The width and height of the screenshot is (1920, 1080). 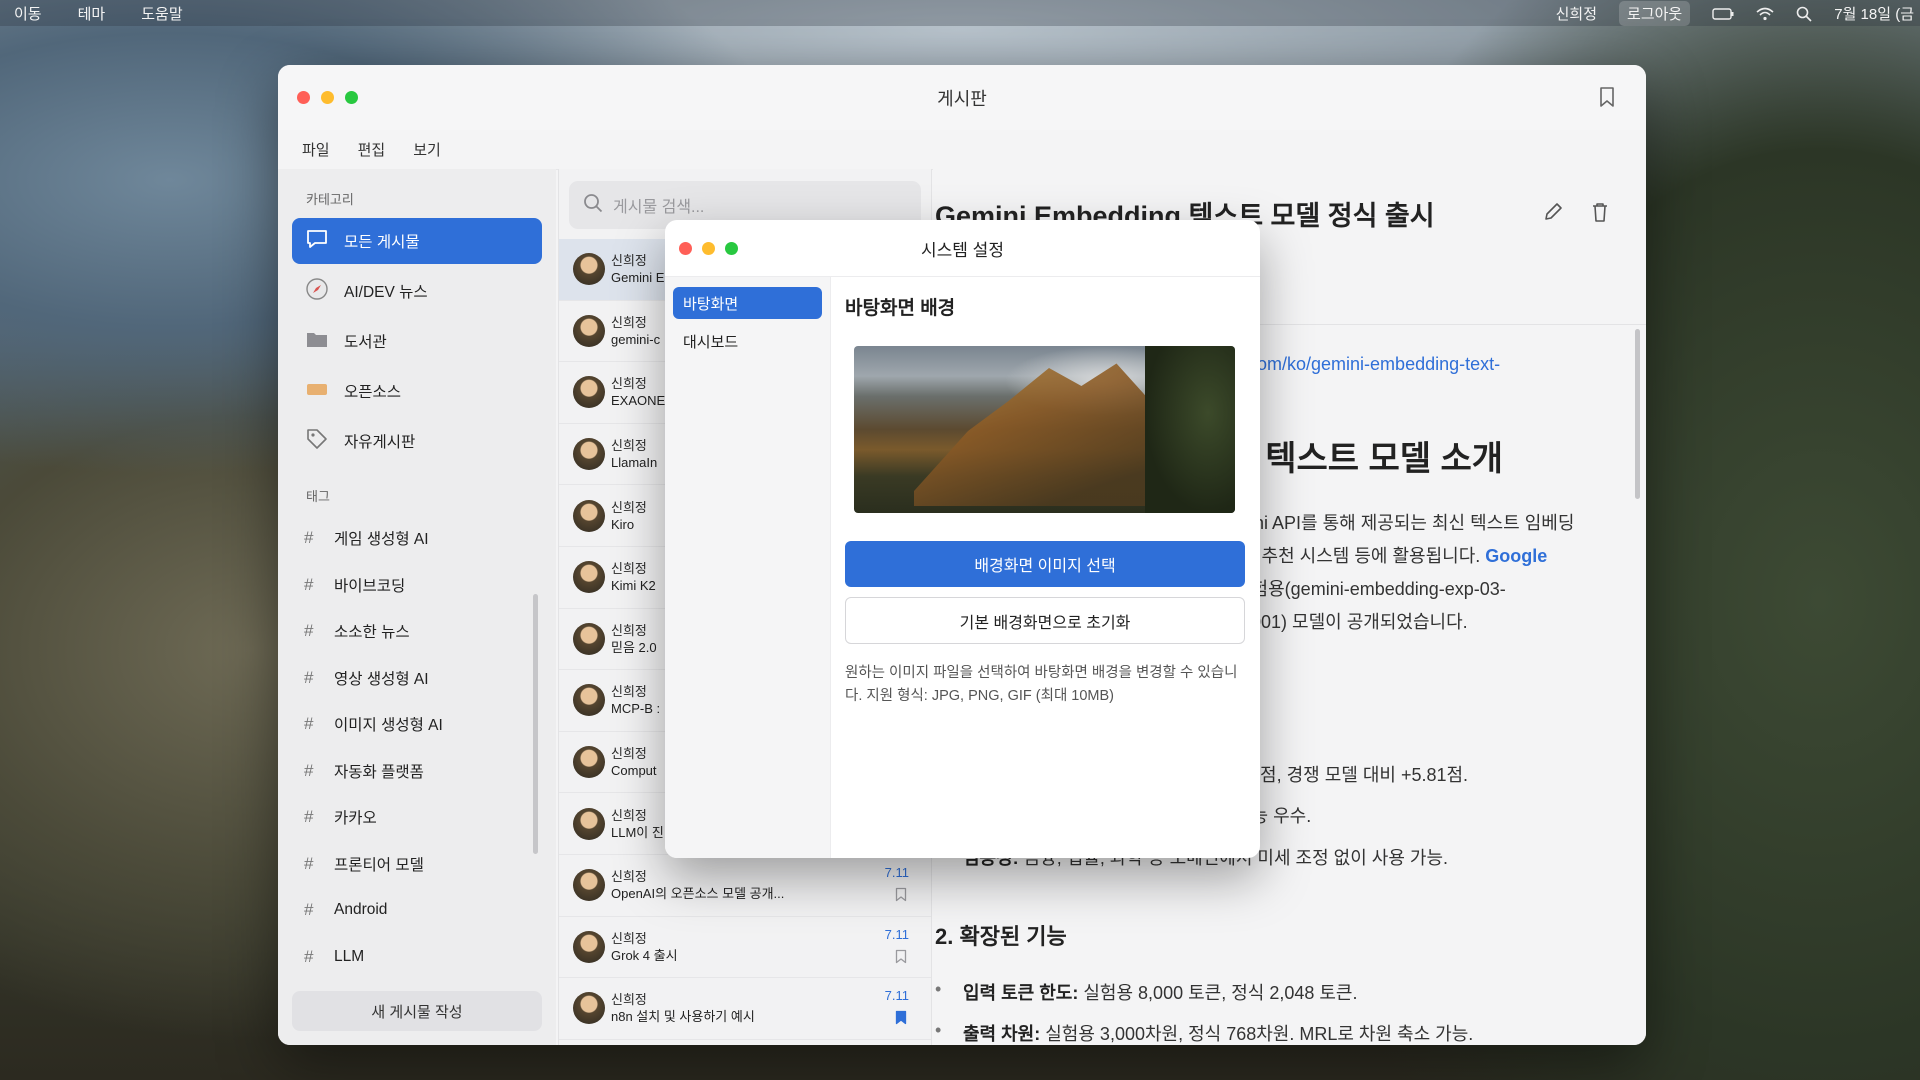 What do you see at coordinates (1366, 364) in the screenshot?
I see `source-link: g.com/ko/gemini-embedding-text-` at bounding box center [1366, 364].